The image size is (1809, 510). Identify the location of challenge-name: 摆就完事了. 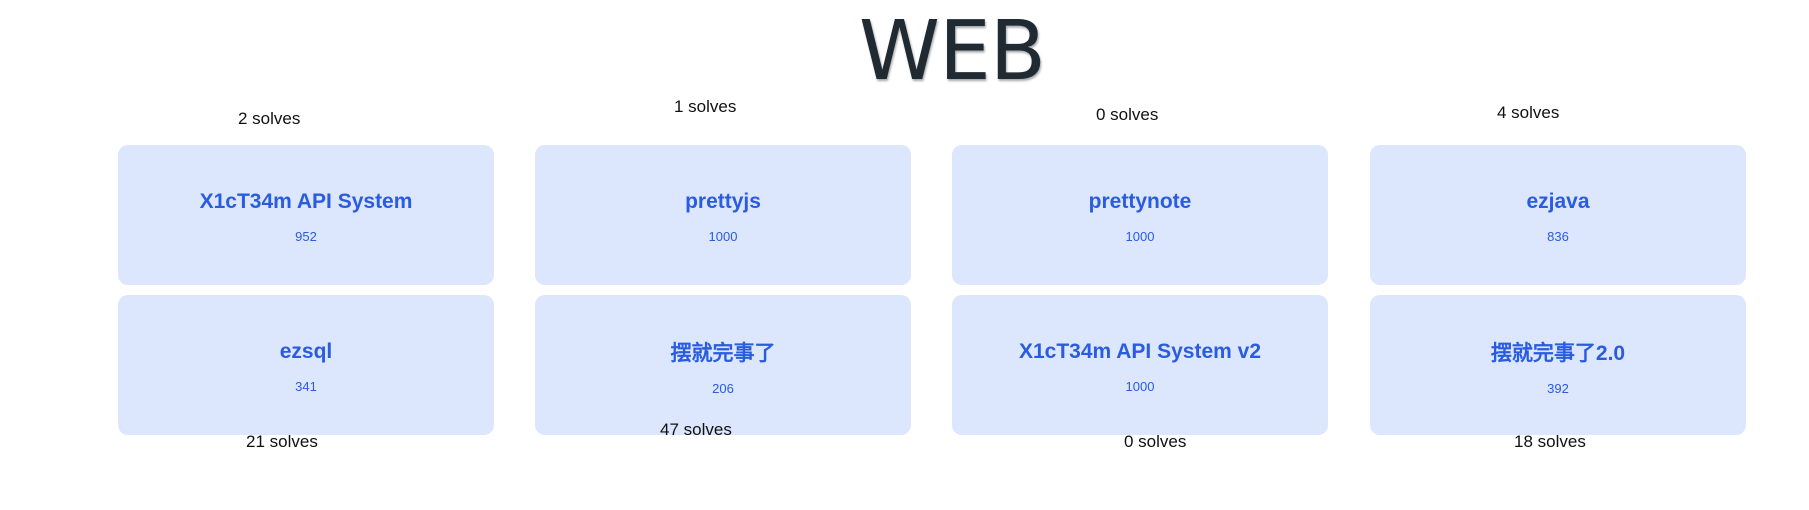
(723, 353).